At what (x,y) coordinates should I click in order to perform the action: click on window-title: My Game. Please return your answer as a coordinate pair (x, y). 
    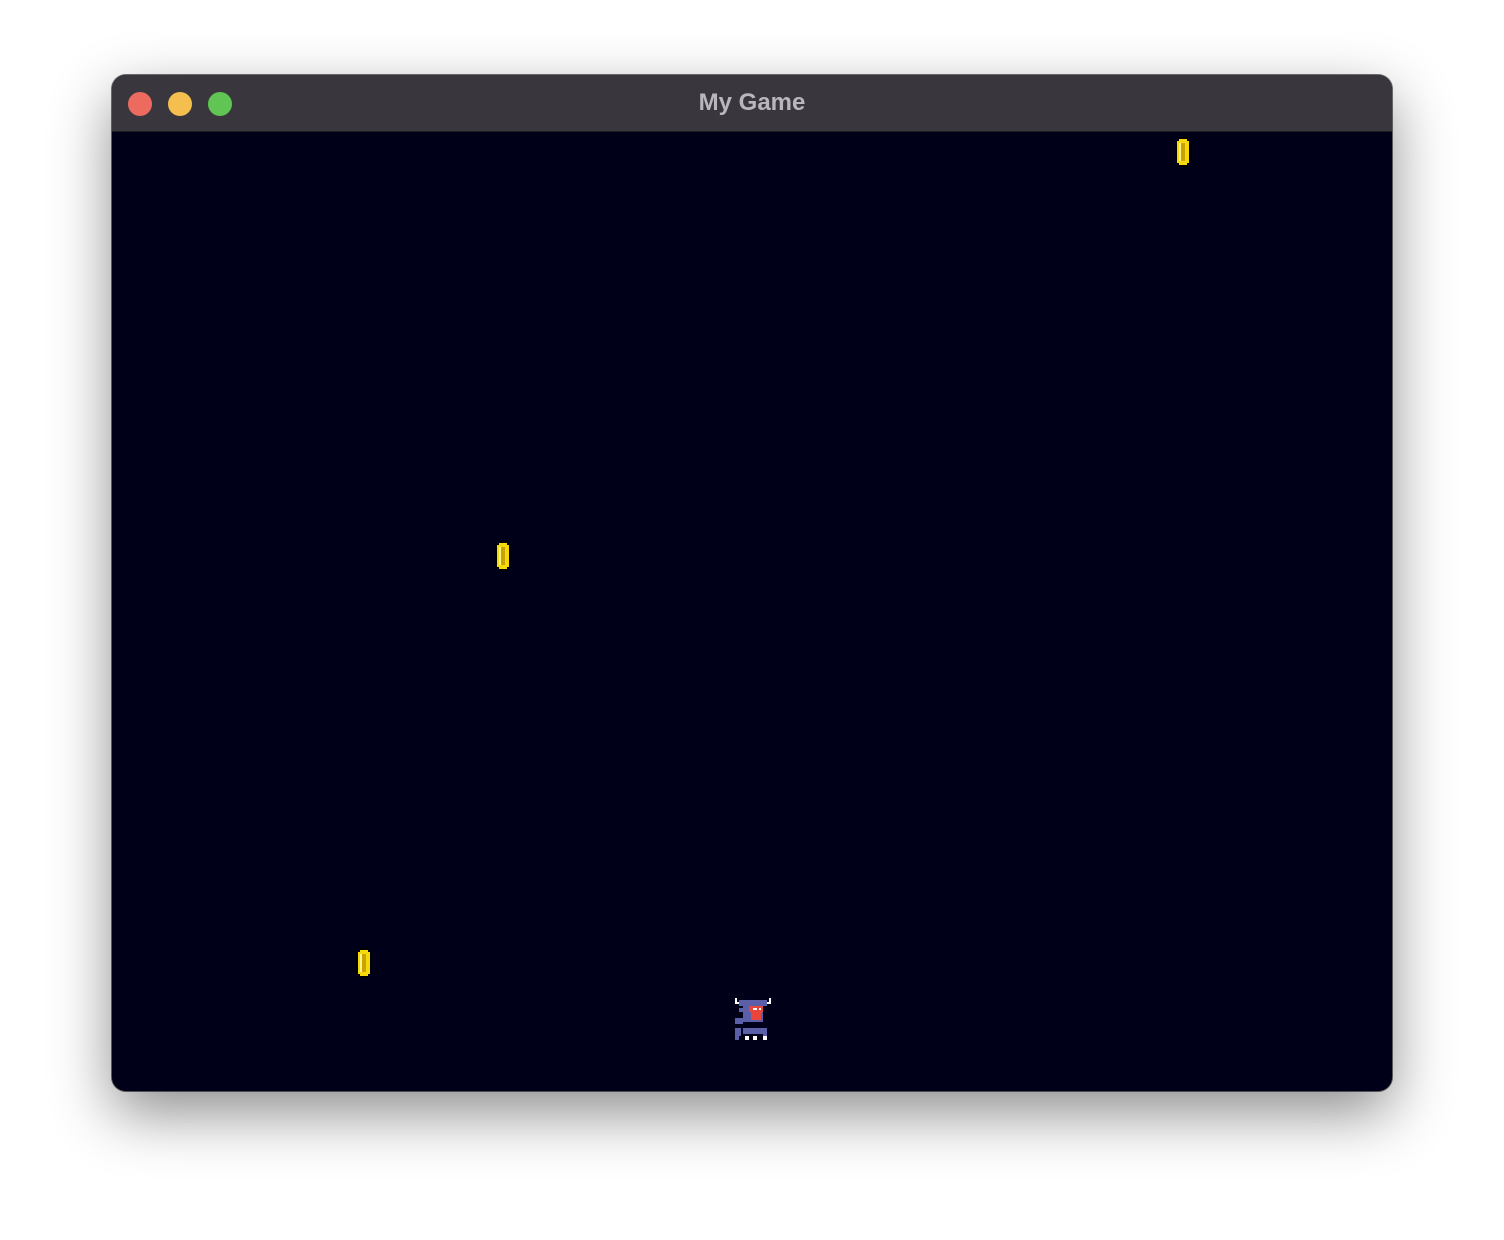
    Looking at the image, I should click on (752, 102).